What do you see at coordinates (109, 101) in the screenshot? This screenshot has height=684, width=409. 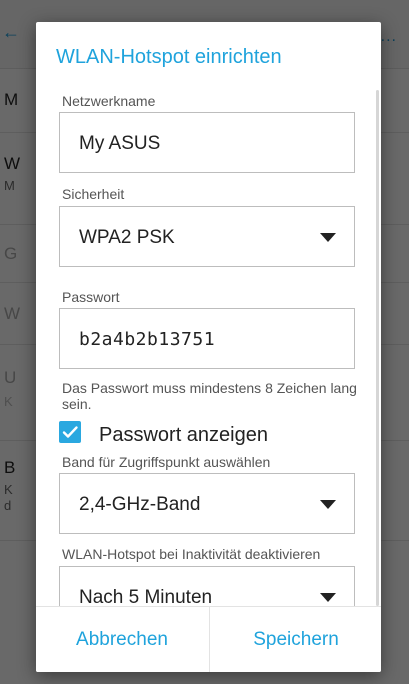 I see `network-name-label: Netzwerkname` at bounding box center [109, 101].